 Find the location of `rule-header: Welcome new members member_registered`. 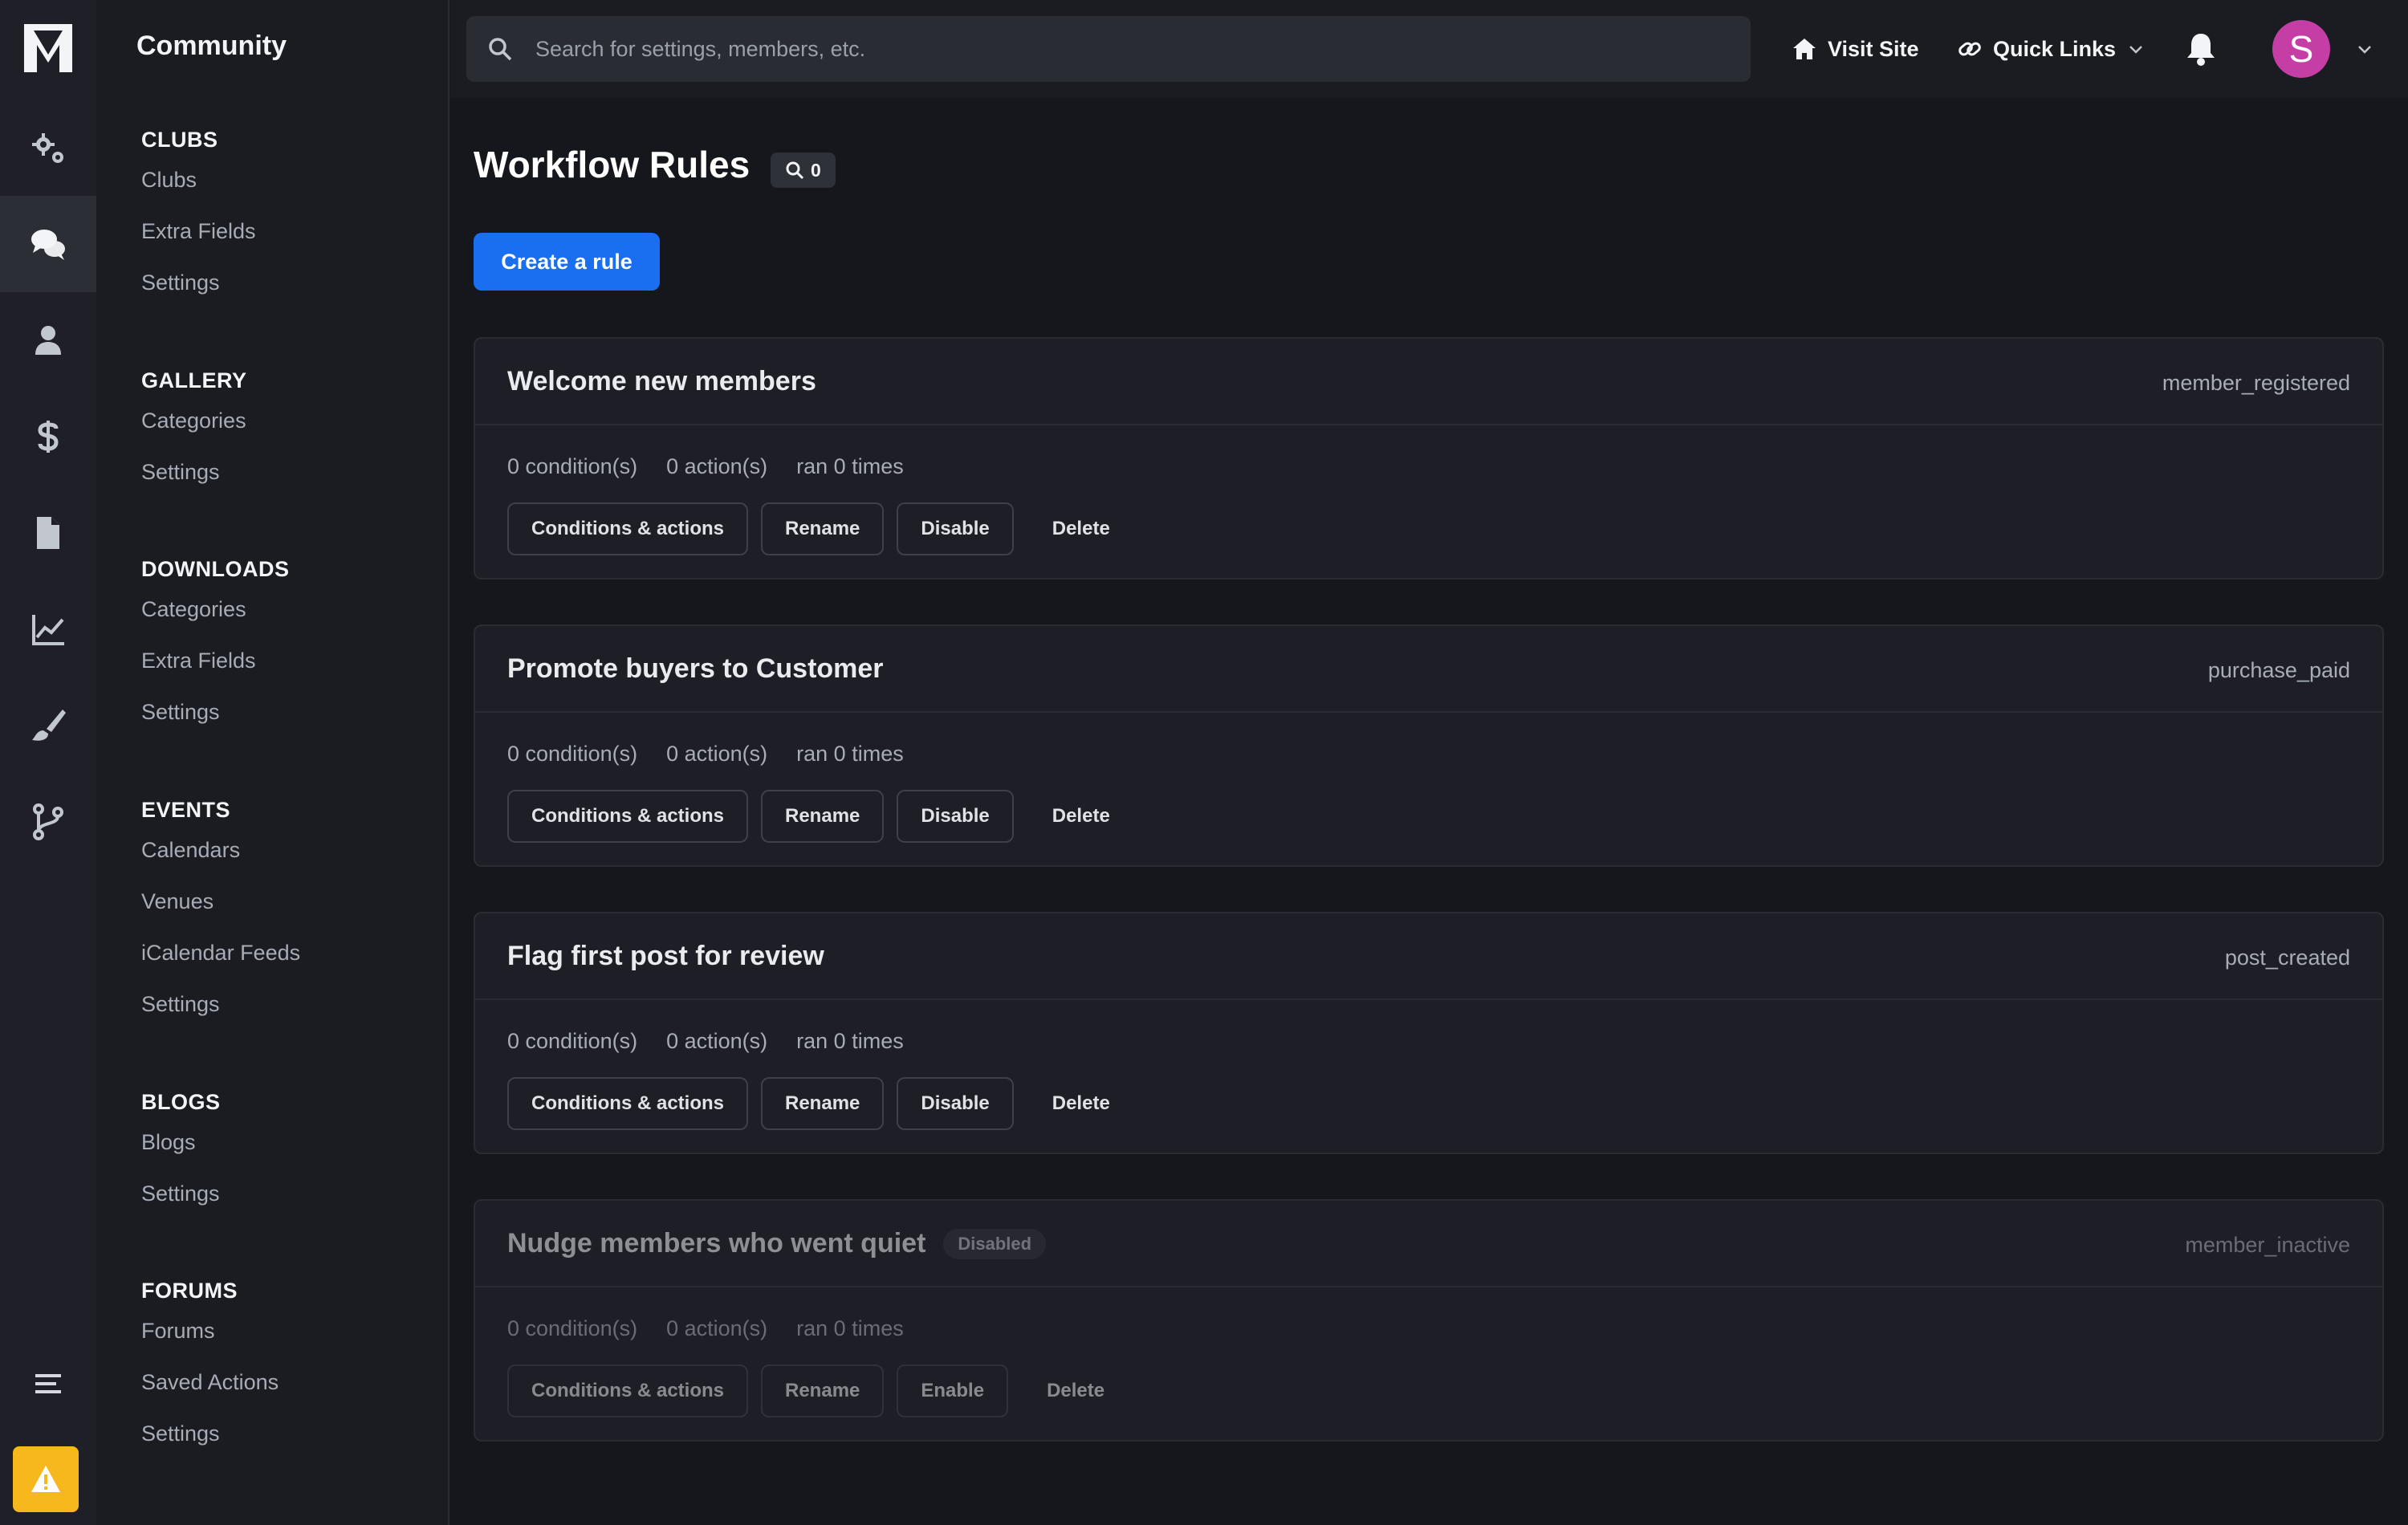

rule-header: Welcome new members member_registered is located at coordinates (1428, 382).